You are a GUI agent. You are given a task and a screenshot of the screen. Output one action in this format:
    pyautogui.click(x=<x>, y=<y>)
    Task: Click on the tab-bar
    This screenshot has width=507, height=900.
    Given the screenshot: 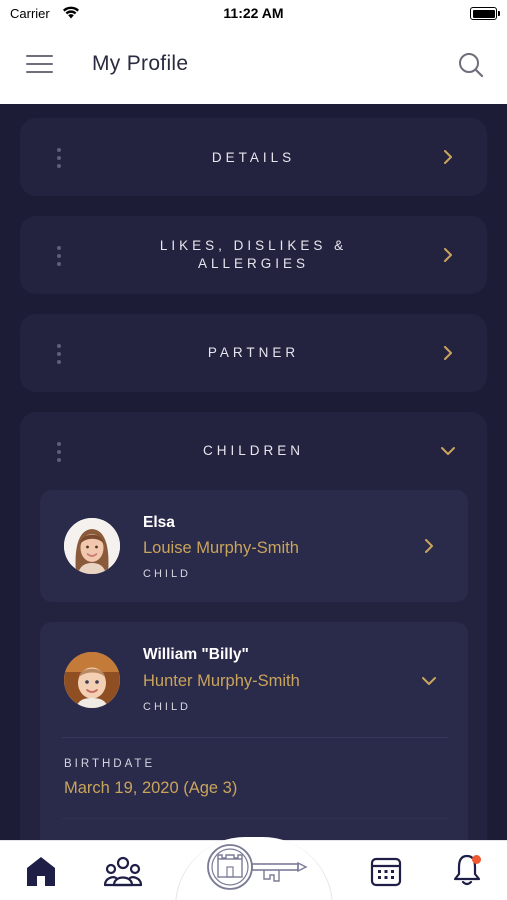 What is the action you would take?
    pyautogui.click(x=253, y=868)
    